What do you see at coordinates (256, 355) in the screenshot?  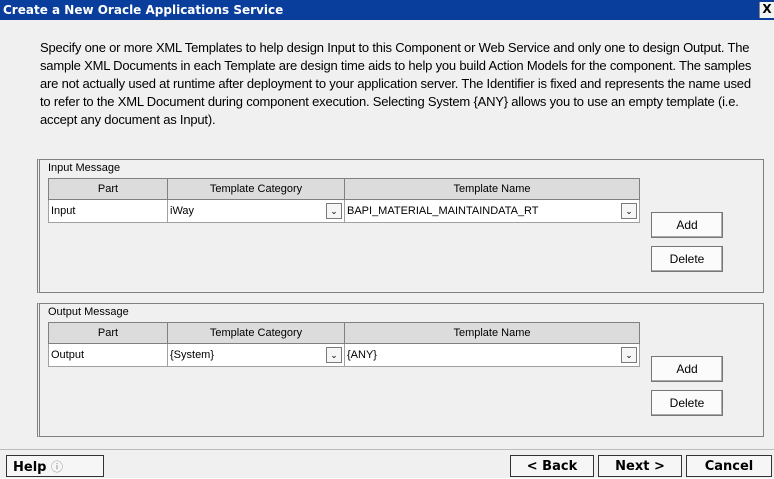 I see `output-category-select: {System} ⌄` at bounding box center [256, 355].